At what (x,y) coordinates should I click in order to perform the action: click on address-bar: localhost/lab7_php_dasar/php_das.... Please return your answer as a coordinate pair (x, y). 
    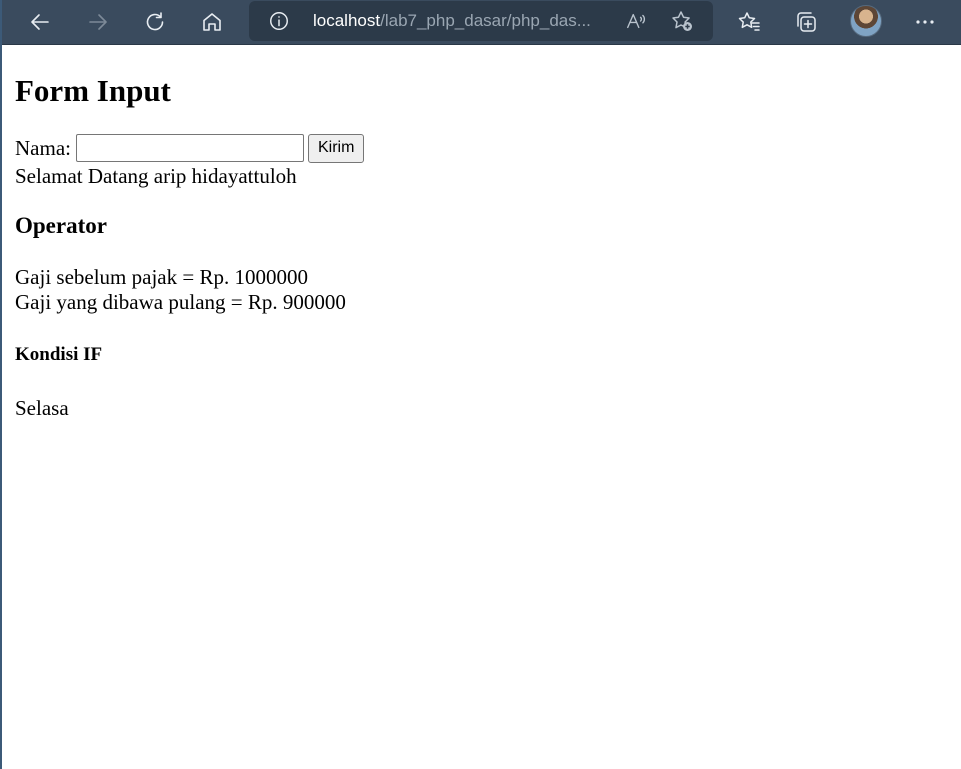
    Looking at the image, I should click on (481, 21).